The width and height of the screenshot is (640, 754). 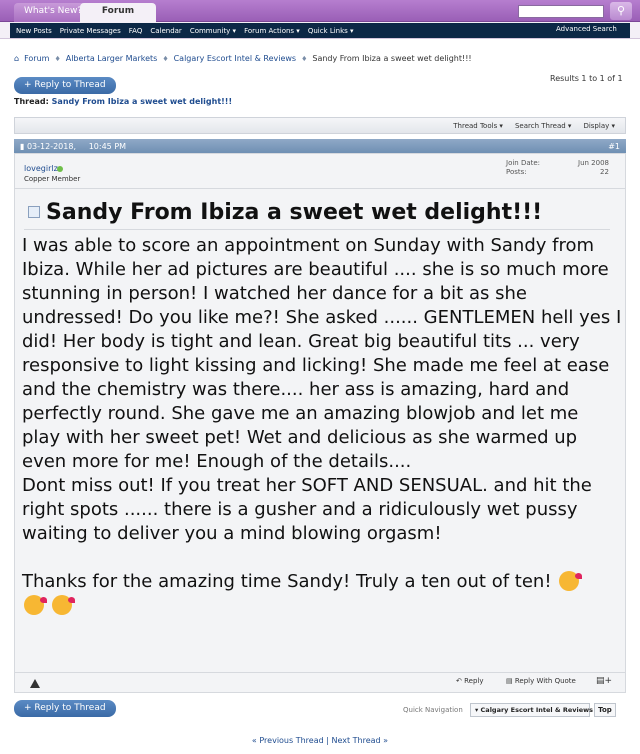 What do you see at coordinates (136, 31) in the screenshot?
I see `nav-faq: FAQ` at bounding box center [136, 31].